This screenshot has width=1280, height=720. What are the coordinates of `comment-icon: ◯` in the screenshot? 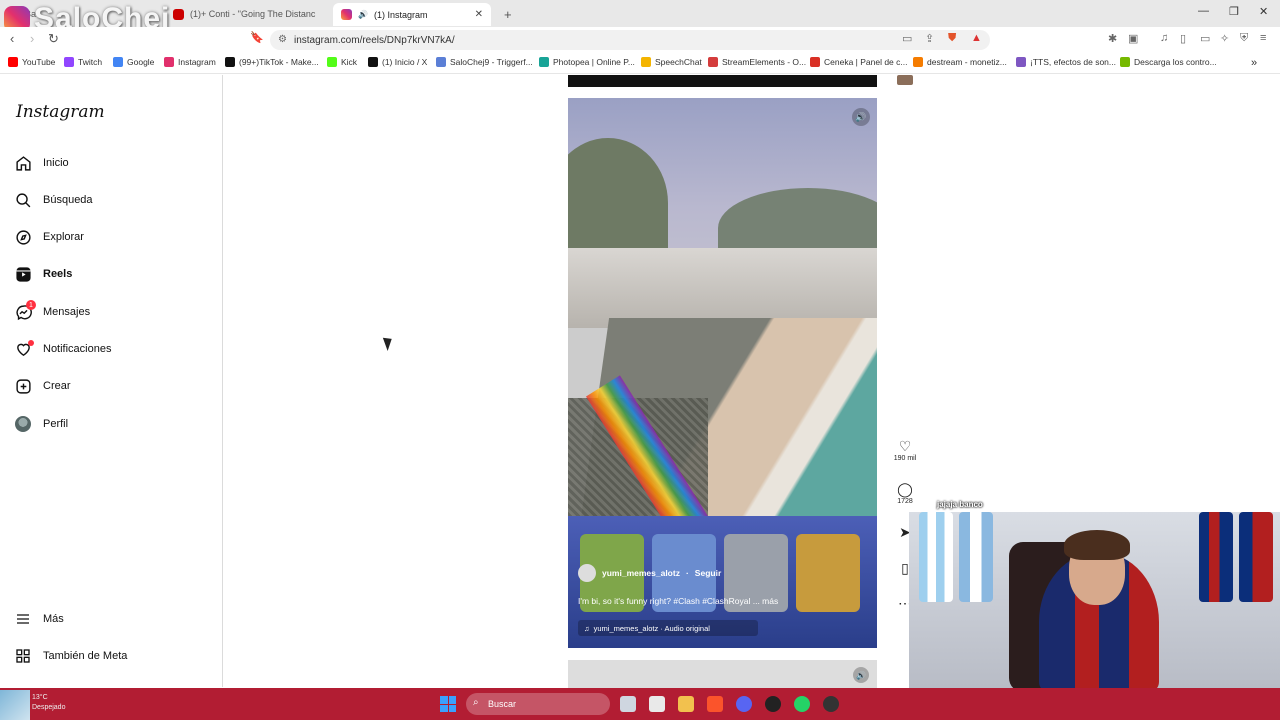 It's located at (905, 489).